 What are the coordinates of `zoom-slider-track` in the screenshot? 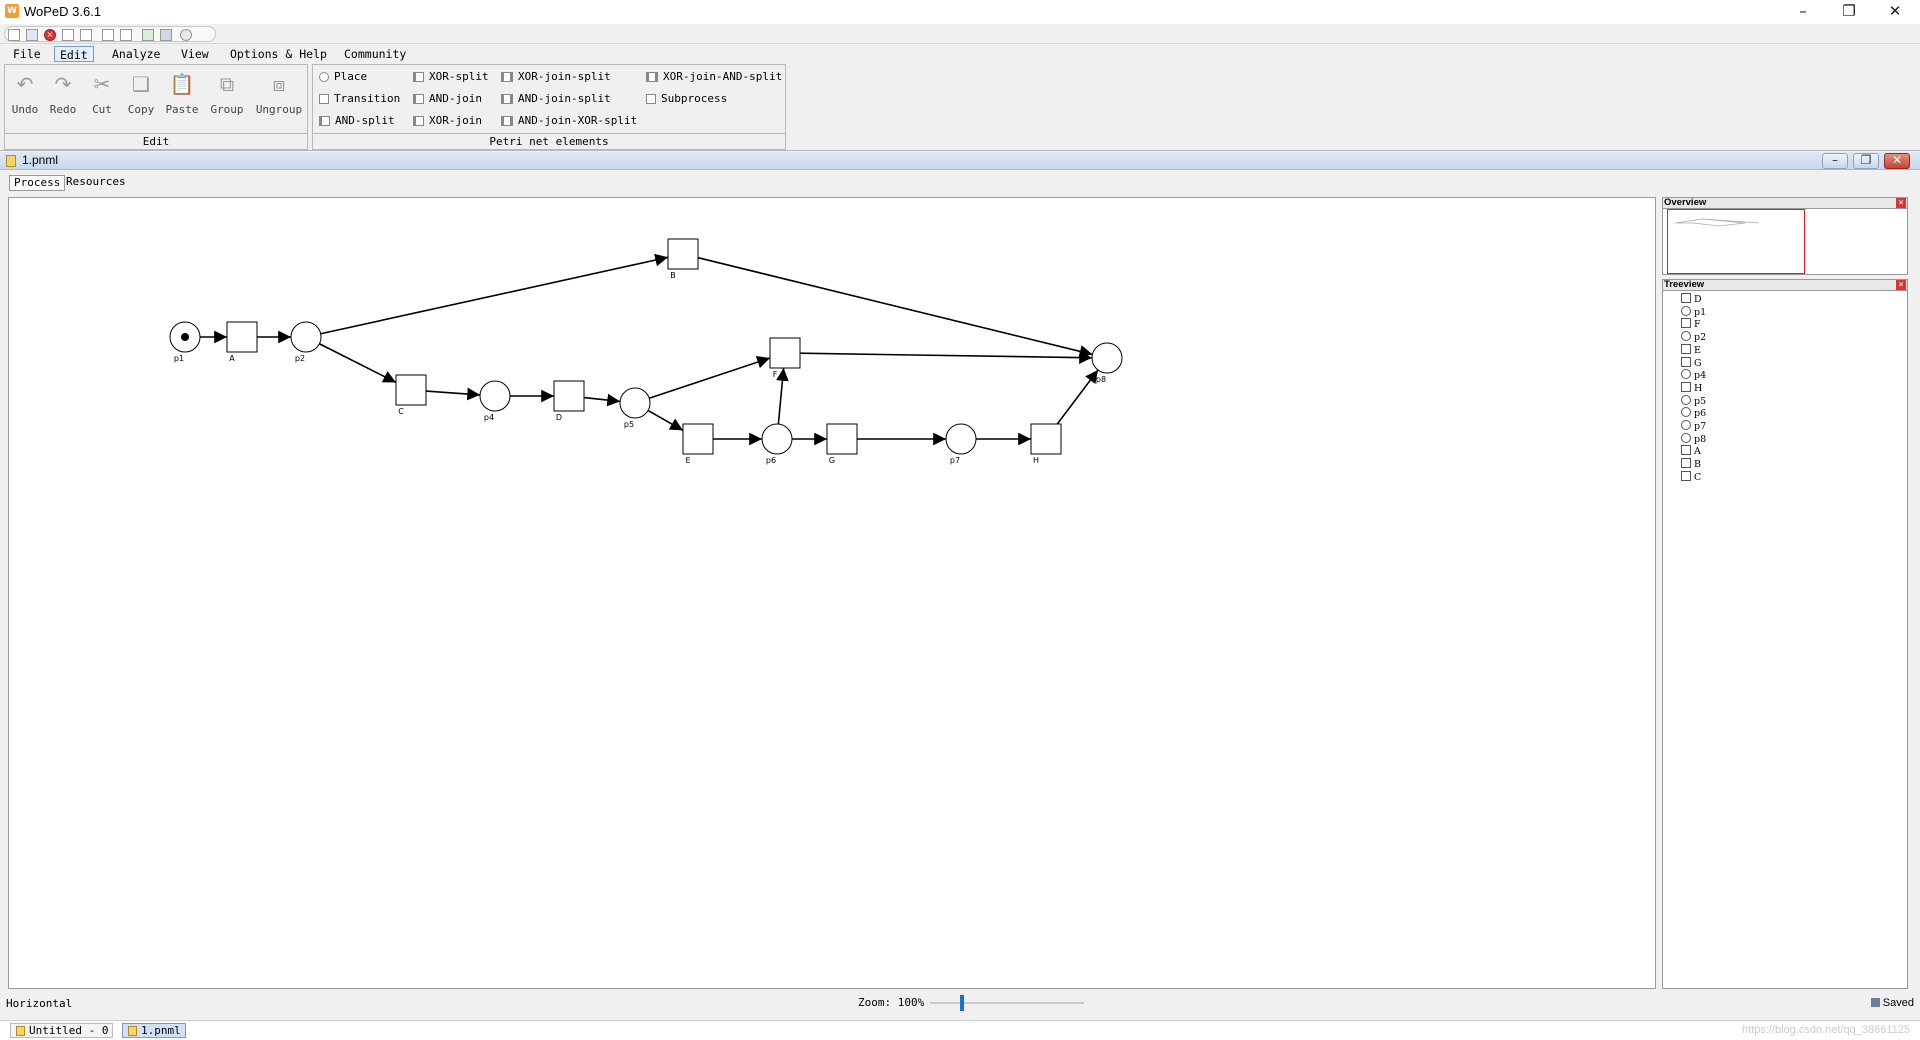 It's located at (1007, 1003).